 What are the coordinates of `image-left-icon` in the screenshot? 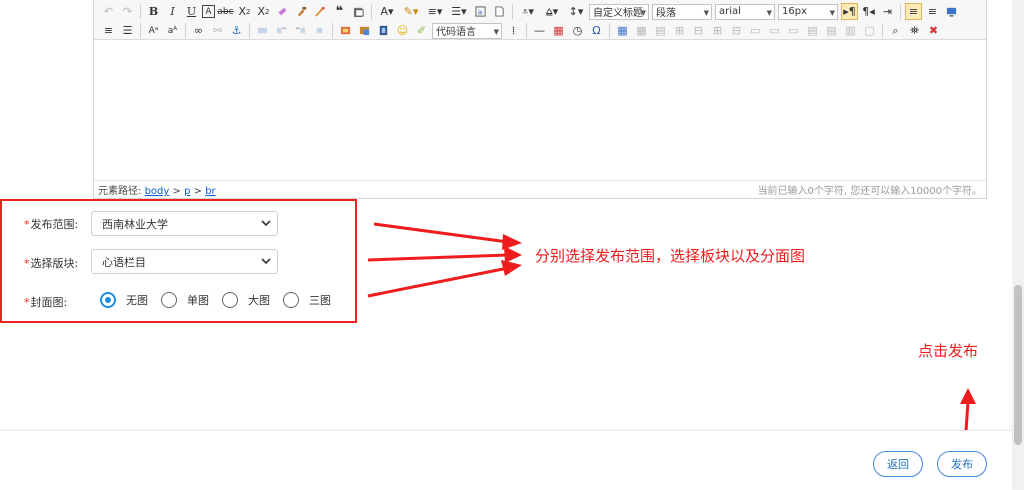 It's located at (281, 30).